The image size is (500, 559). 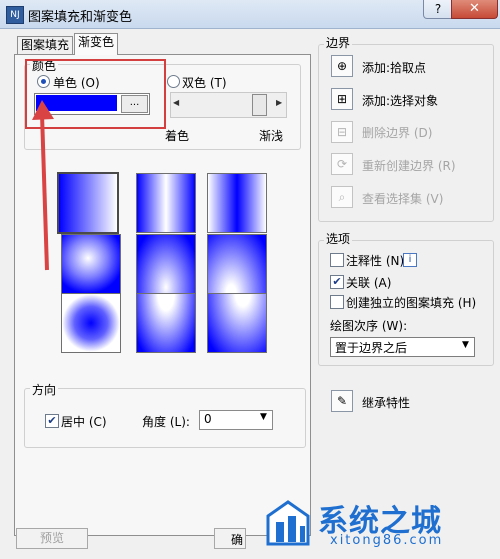 I want to click on pick-points-icon: ⊕, so click(x=342, y=66).